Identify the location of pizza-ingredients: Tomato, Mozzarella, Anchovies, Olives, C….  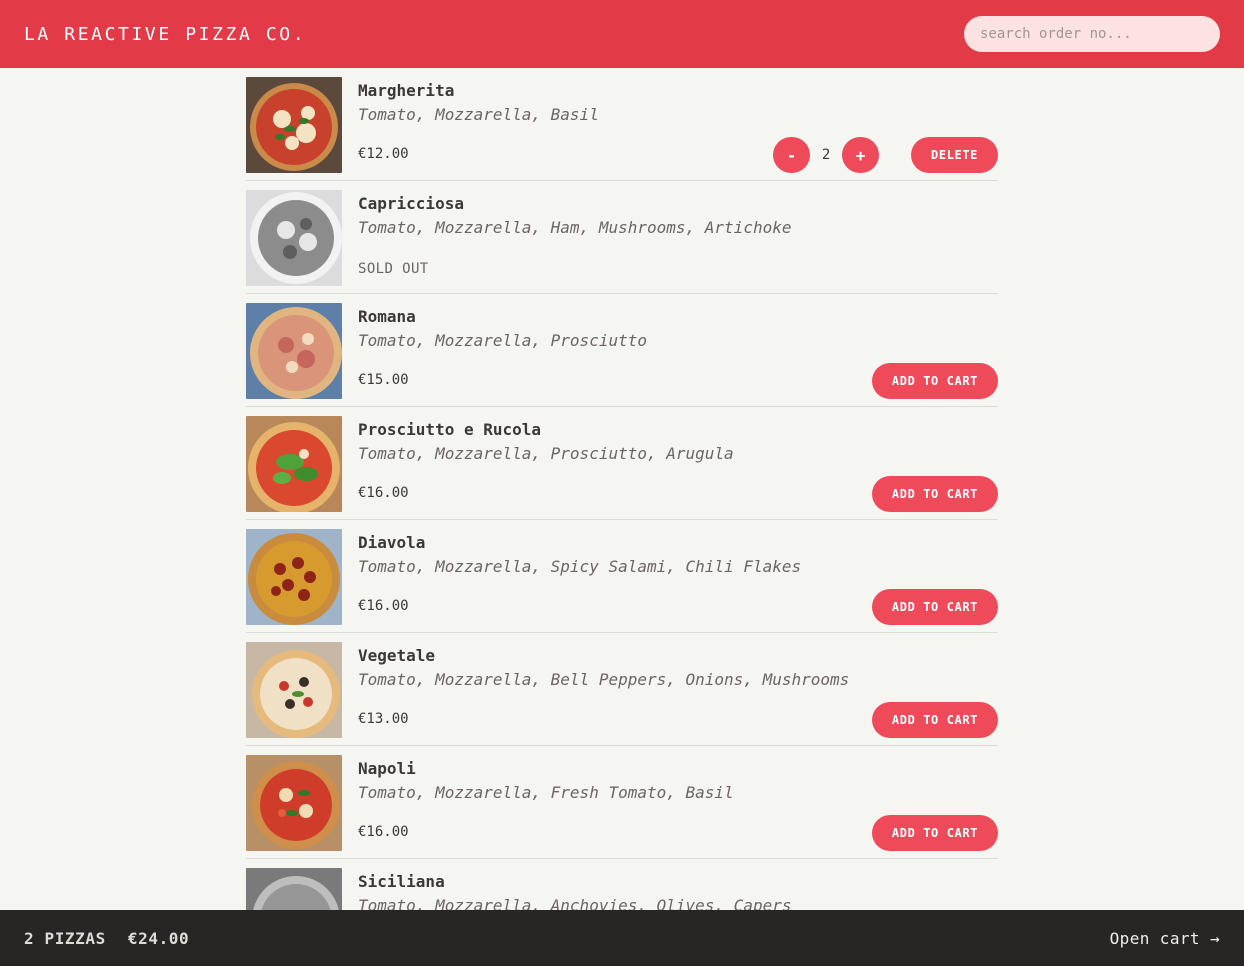
(575, 903).